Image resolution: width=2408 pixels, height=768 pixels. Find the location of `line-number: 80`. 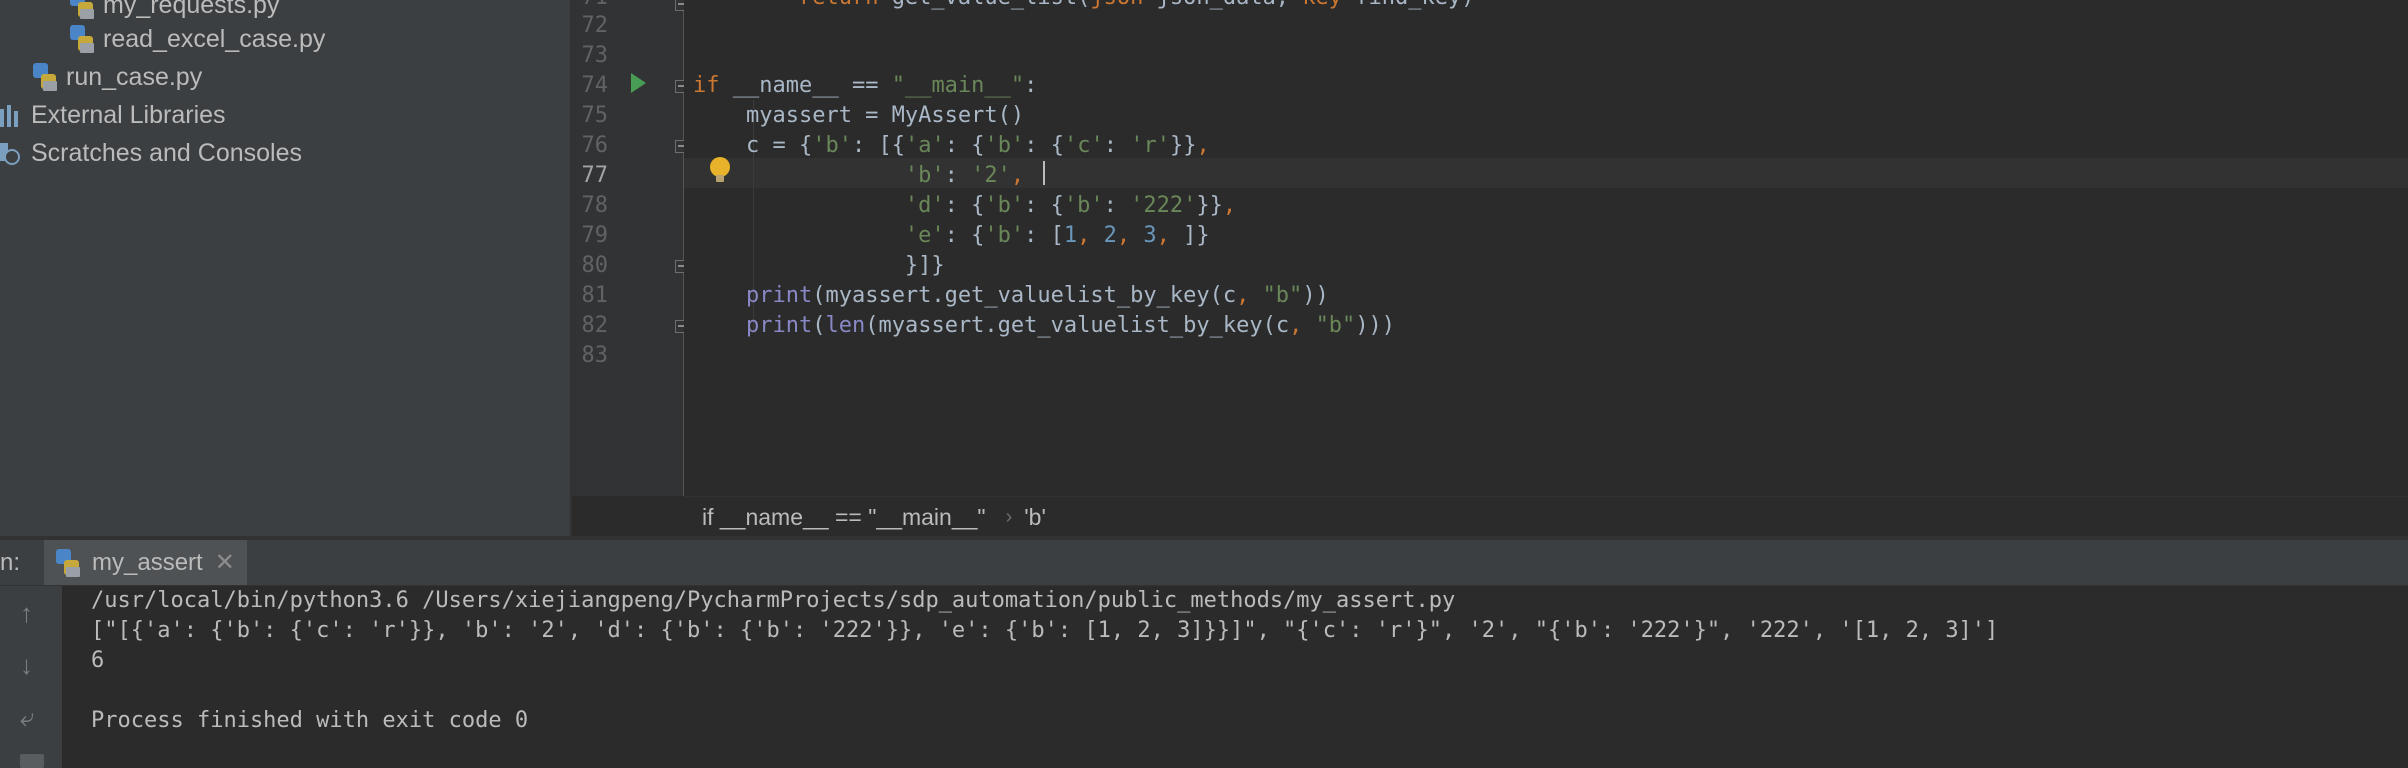

line-number: 80 is located at coordinates (595, 265).